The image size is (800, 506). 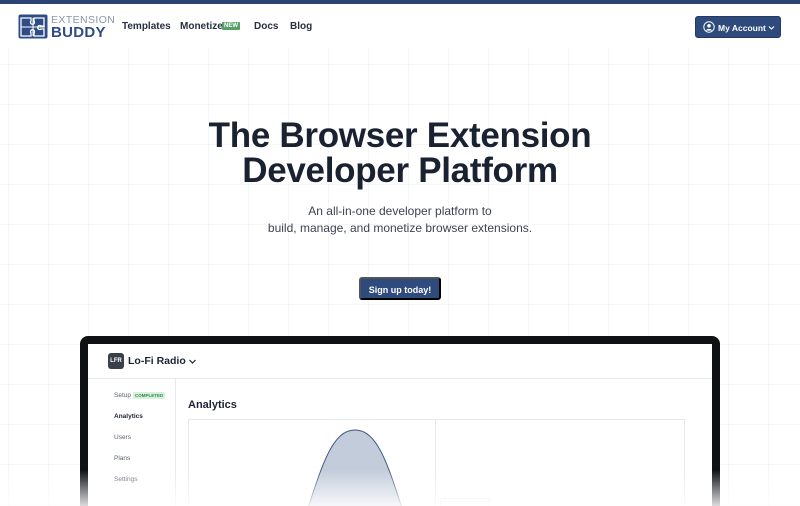 I want to click on sidebar-item-settings: Settings, so click(x=126, y=480).